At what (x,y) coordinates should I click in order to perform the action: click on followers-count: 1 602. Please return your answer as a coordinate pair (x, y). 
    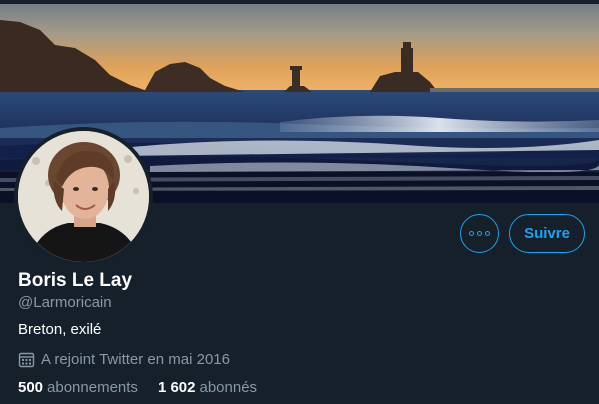
    Looking at the image, I should click on (176, 387).